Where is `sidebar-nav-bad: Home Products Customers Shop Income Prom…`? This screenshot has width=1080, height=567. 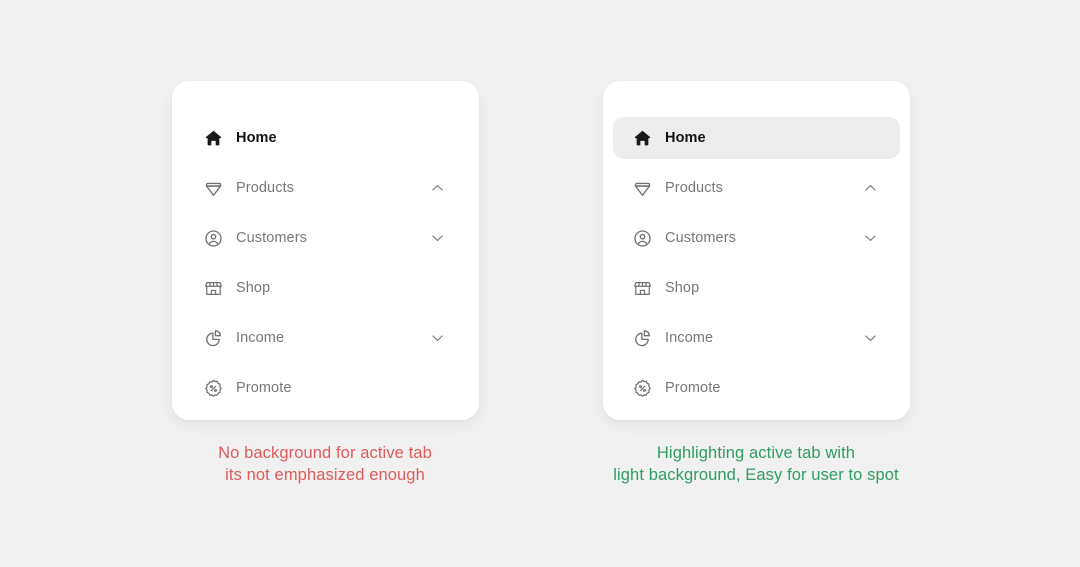 sidebar-nav-bad: Home Products Customers Shop Income Prom… is located at coordinates (325, 263).